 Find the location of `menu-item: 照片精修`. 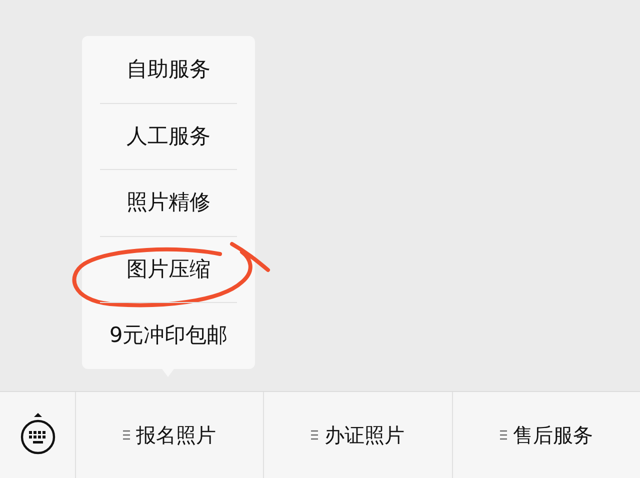

menu-item: 照片精修 is located at coordinates (168, 202).